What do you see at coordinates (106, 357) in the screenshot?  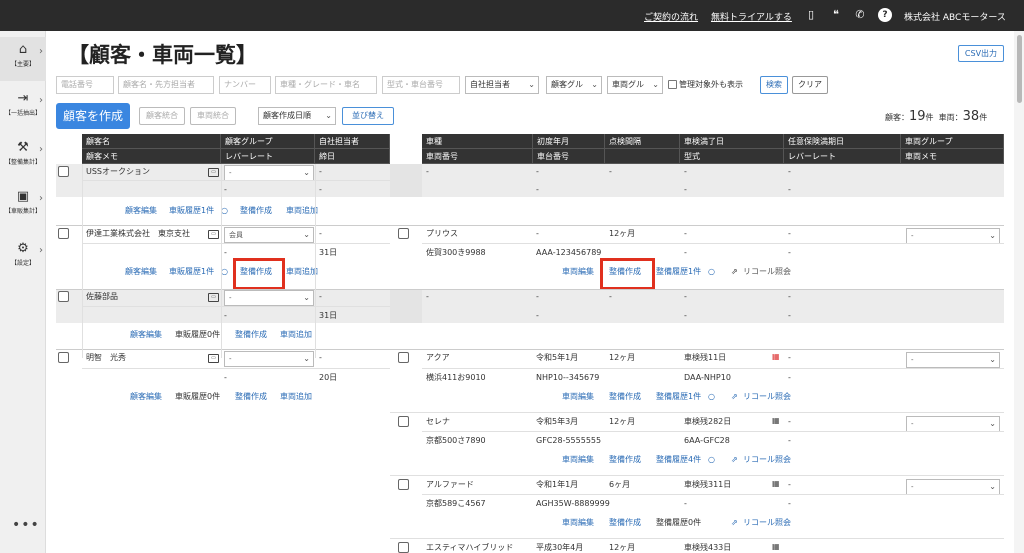 I see `customer-name: 明智 光秀` at bounding box center [106, 357].